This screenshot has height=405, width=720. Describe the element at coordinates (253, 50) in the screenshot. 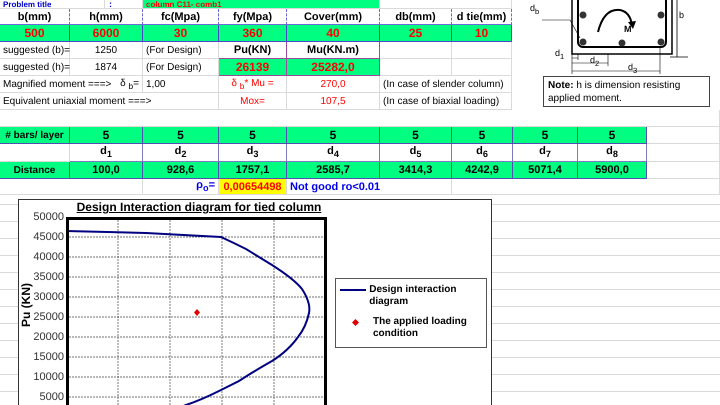

I see `load-header: Pu(KN)` at that location.